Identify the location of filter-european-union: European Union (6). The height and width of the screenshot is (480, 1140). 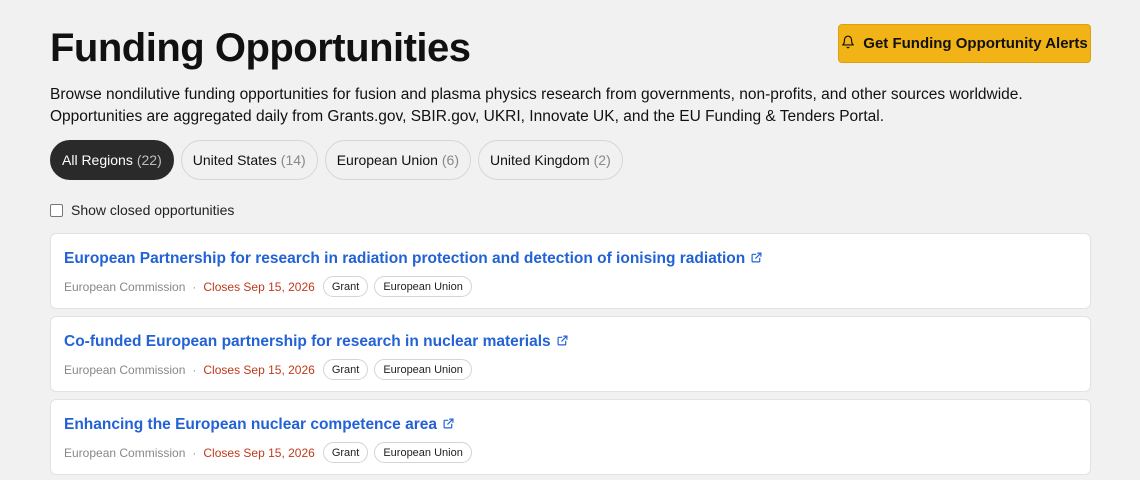
(398, 160).